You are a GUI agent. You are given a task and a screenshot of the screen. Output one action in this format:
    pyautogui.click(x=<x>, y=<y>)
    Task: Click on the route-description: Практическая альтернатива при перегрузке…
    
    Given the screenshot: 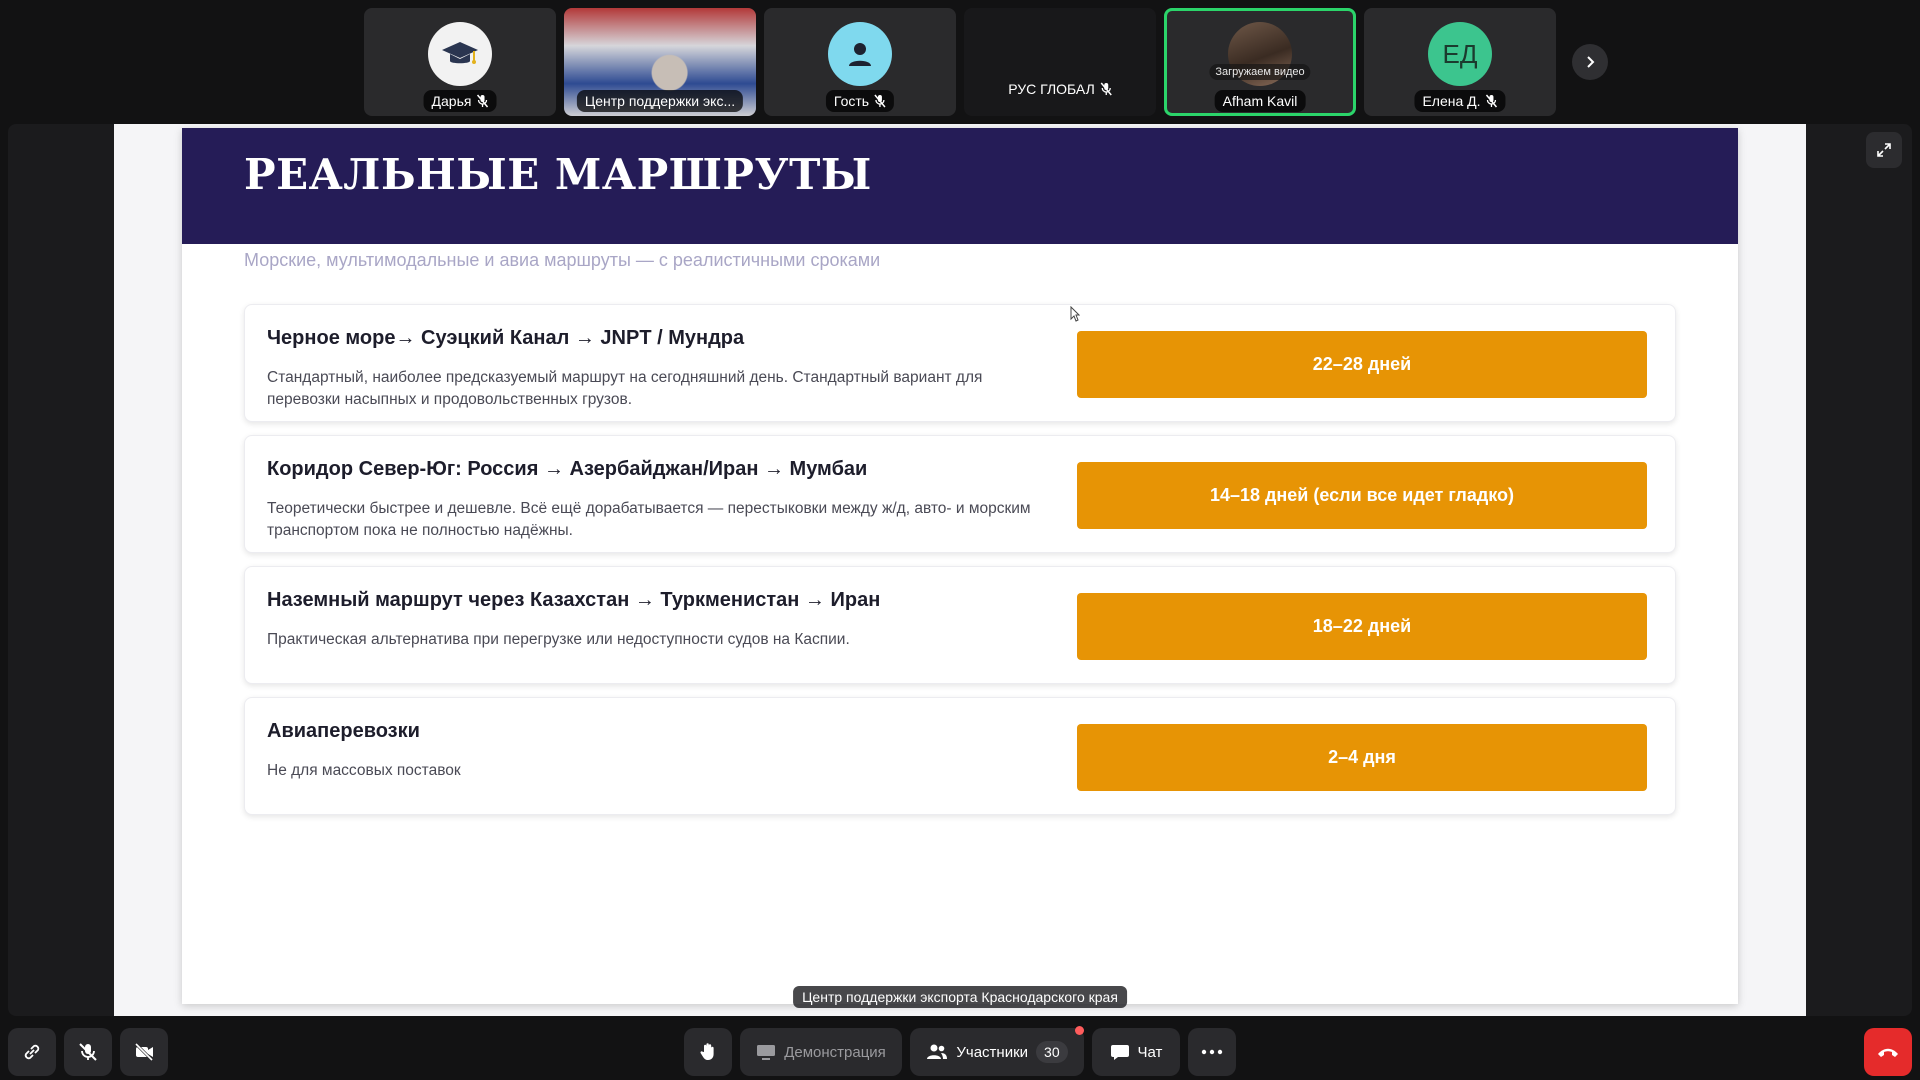 What is the action you would take?
    pyautogui.click(x=558, y=639)
    